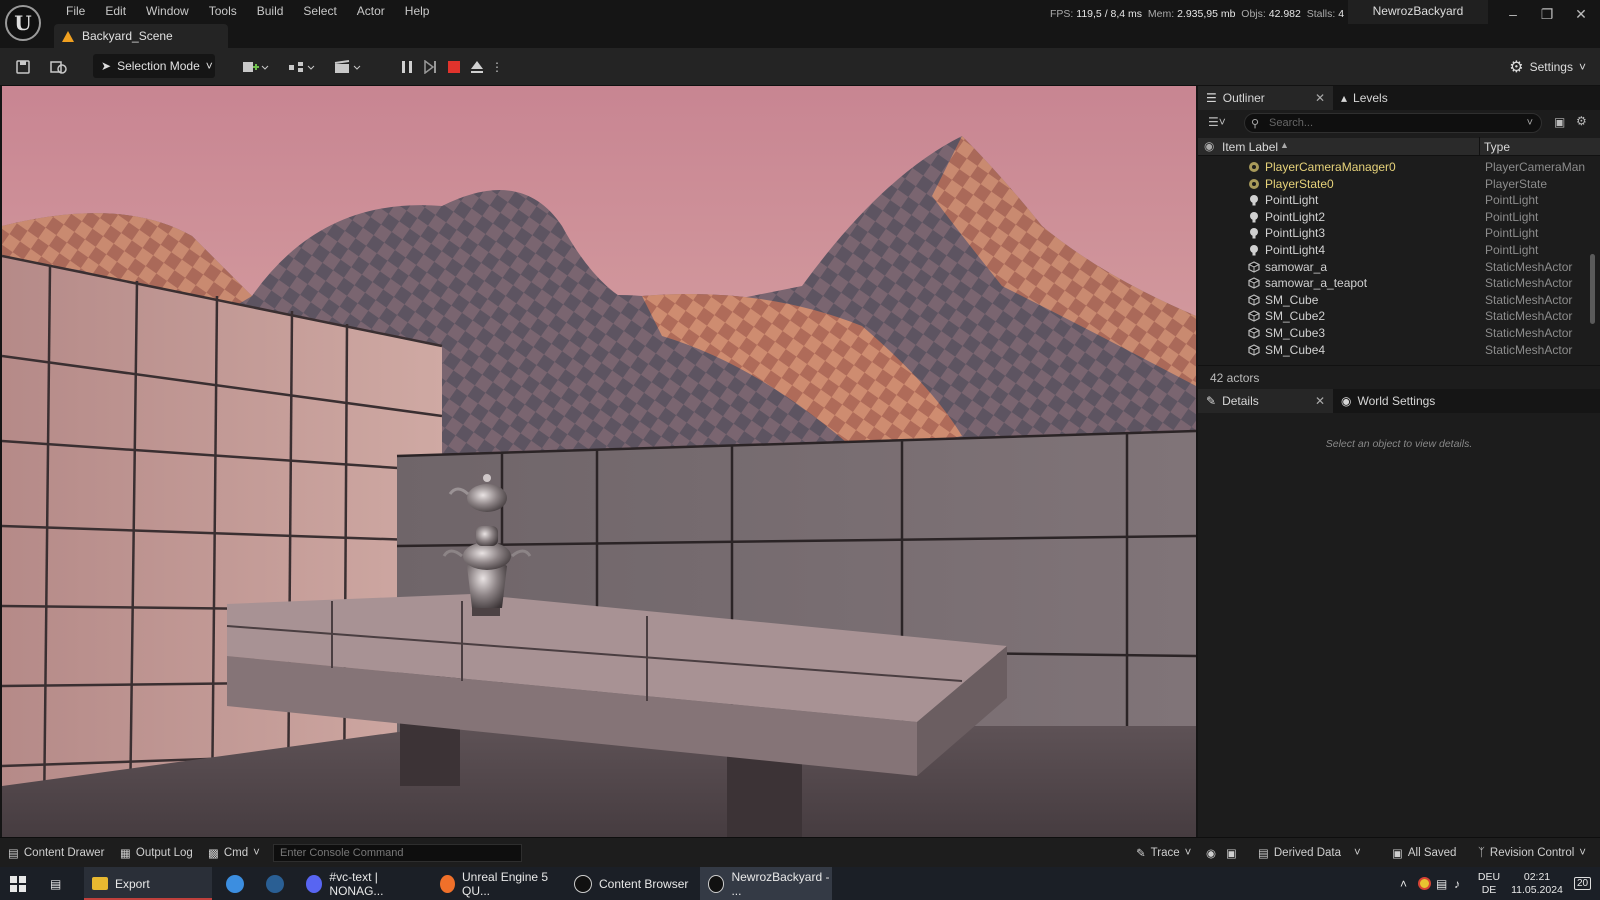 The height and width of the screenshot is (900, 1600). I want to click on language-indicator: DEU DE, so click(1489, 883).